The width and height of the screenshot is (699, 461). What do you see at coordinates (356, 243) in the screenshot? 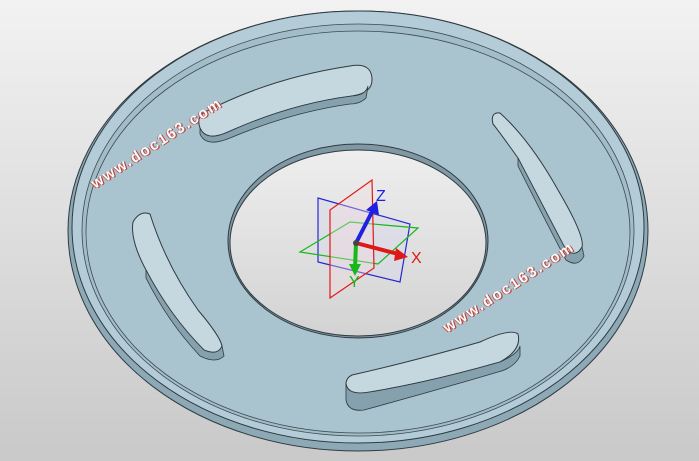
I see `triad-origin` at bounding box center [356, 243].